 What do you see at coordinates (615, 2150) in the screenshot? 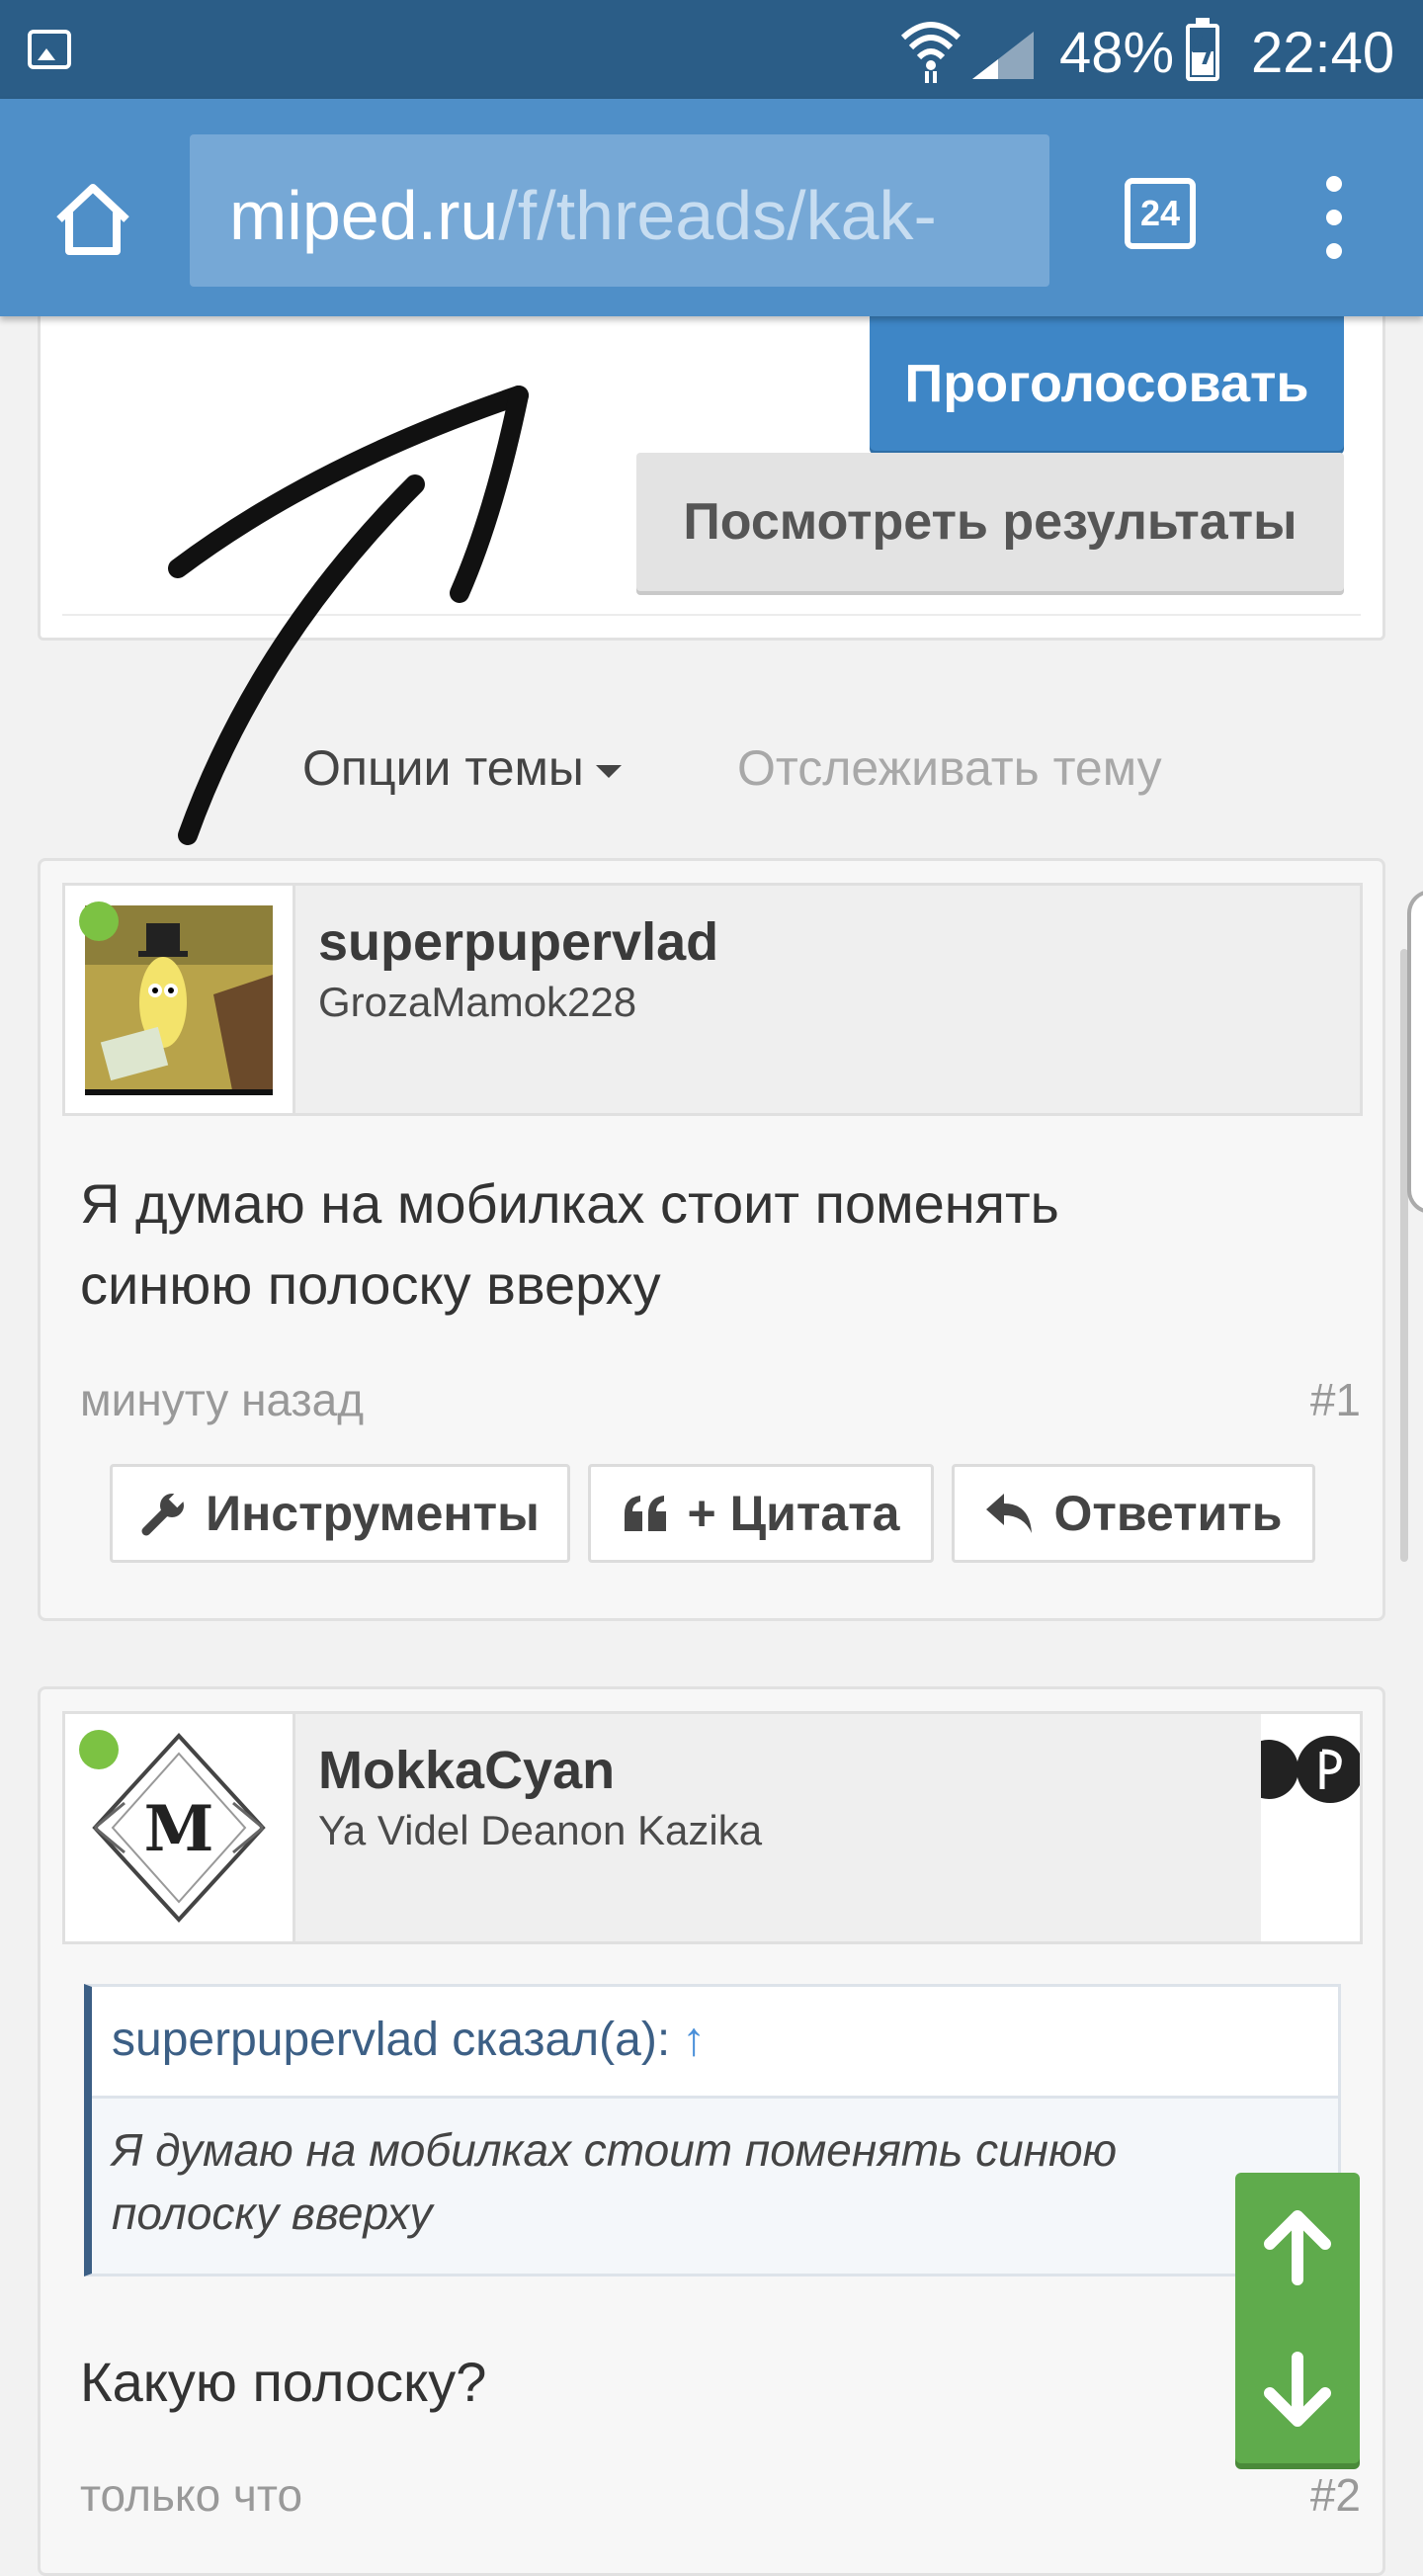
I see `quote-line: Я думаю на мобилках стоит поменять синюю` at bounding box center [615, 2150].